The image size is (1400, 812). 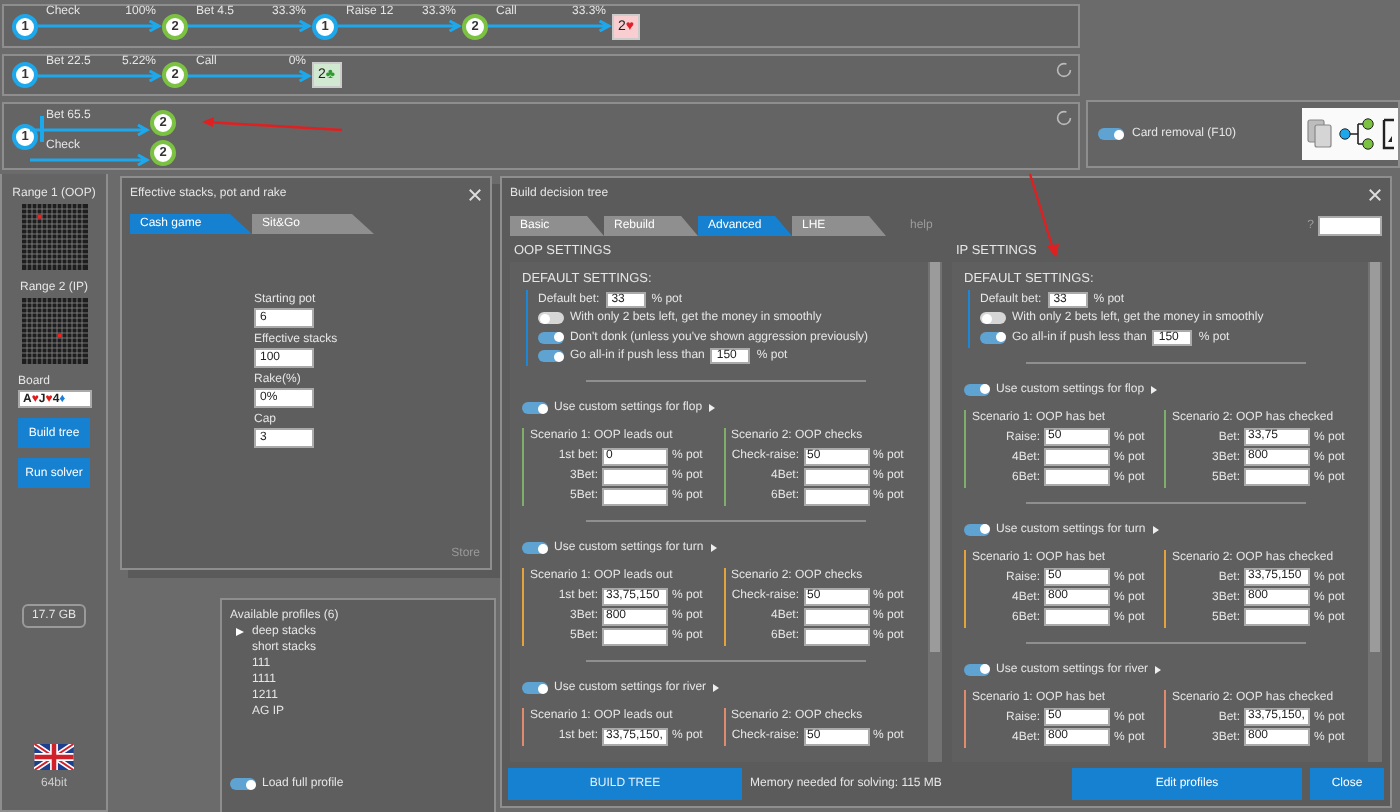 I want to click on tree-icon, so click(x=1358, y=134).